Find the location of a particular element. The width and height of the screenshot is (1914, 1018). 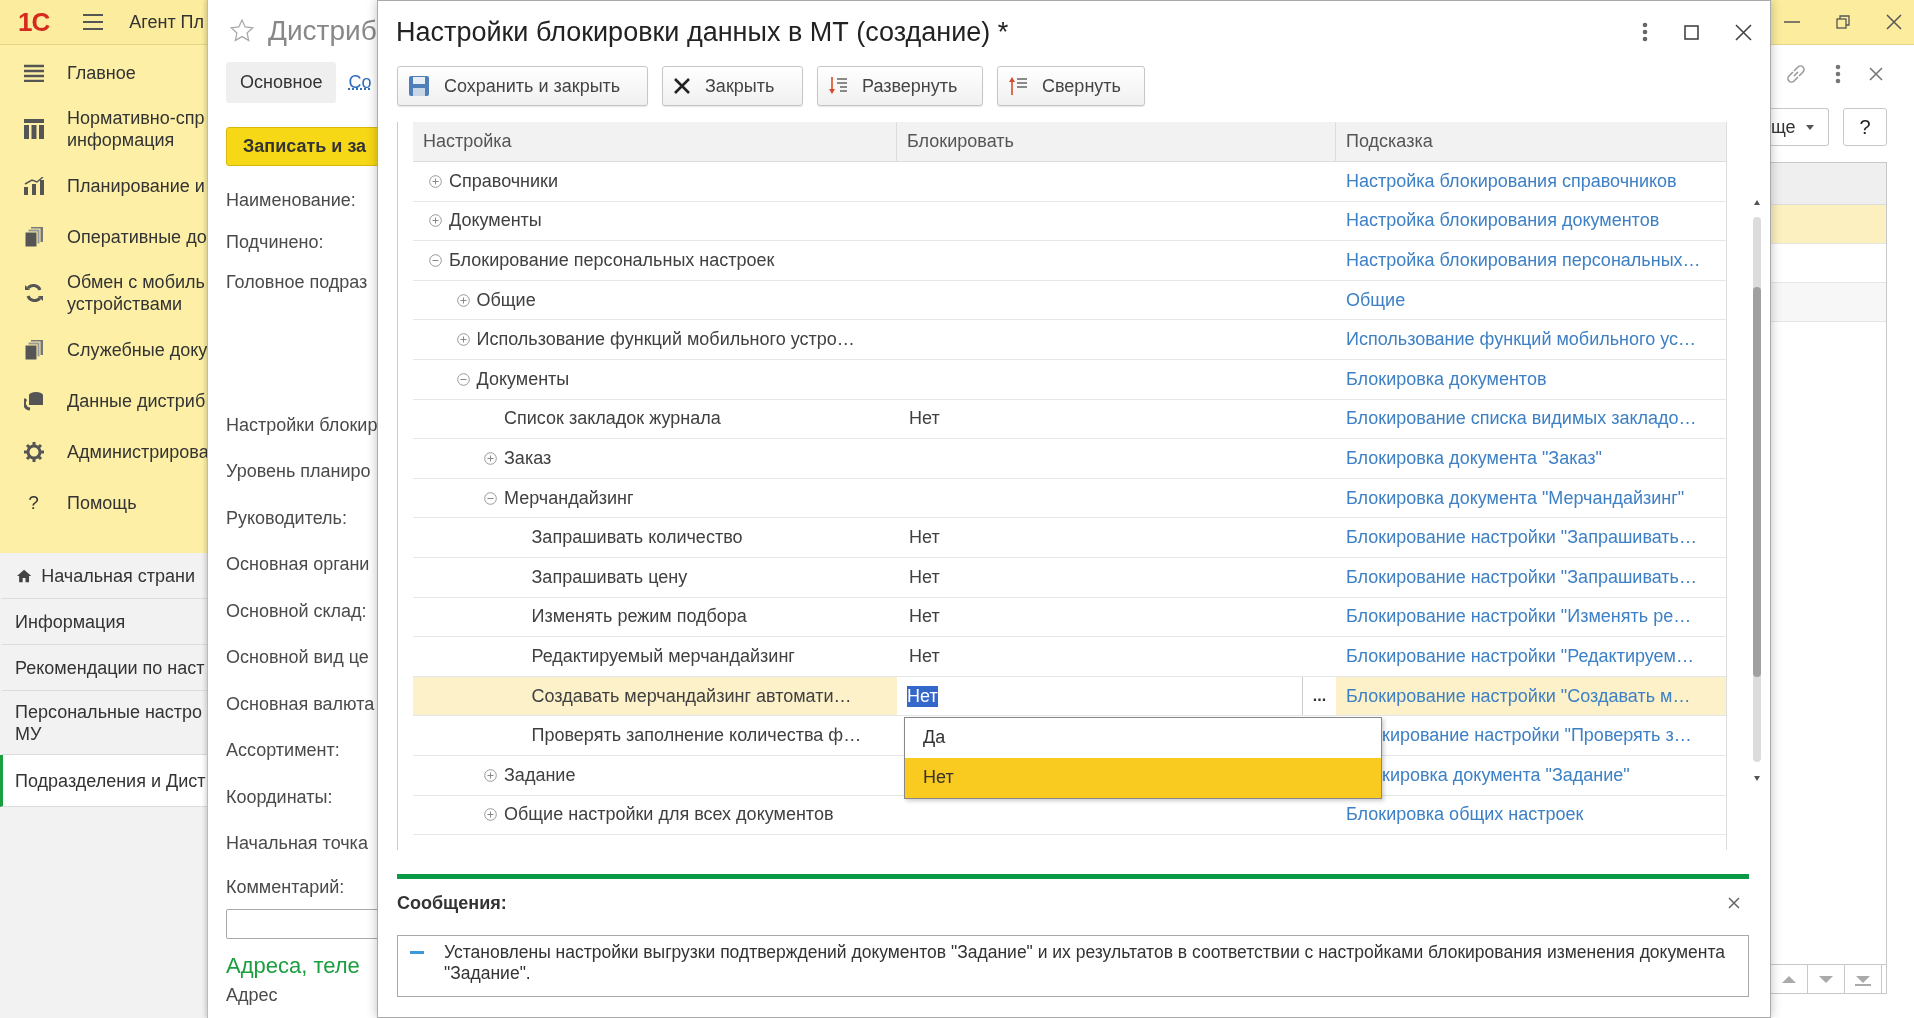

hint-link: кировка документа "Задание" is located at coordinates (1506, 775).